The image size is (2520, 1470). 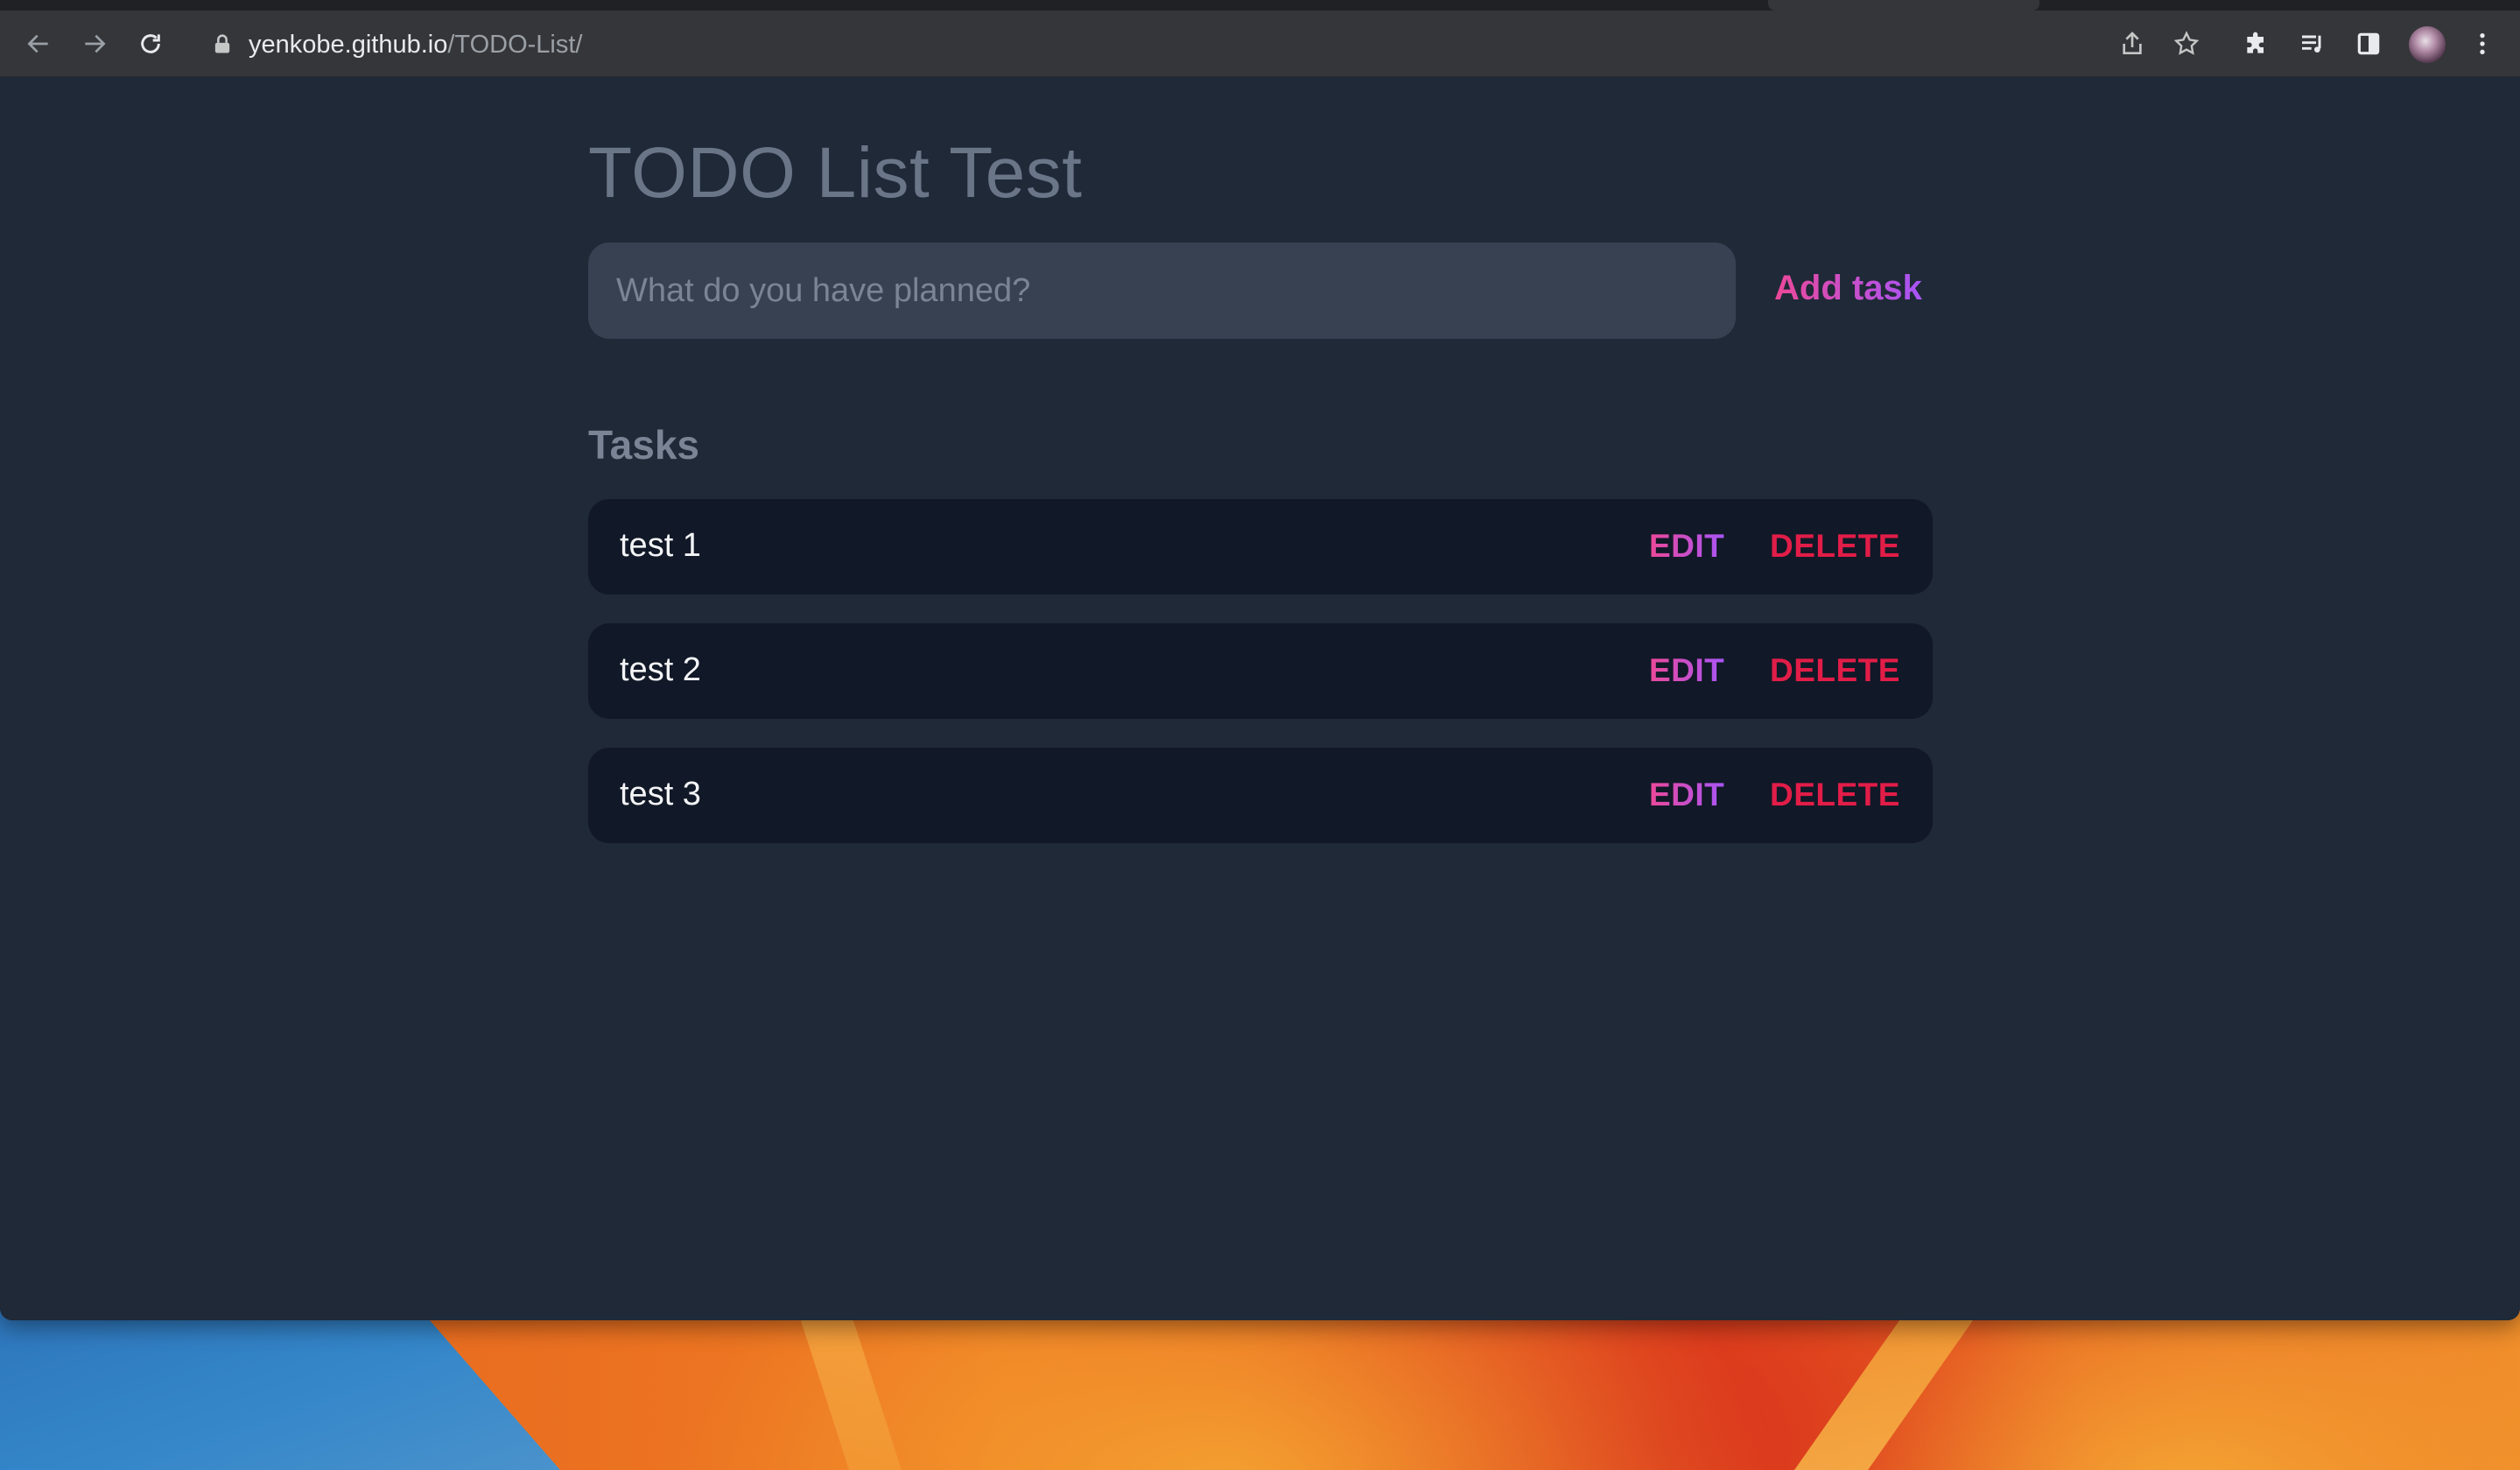 I want to click on tab-strip, so click(x=1260, y=5).